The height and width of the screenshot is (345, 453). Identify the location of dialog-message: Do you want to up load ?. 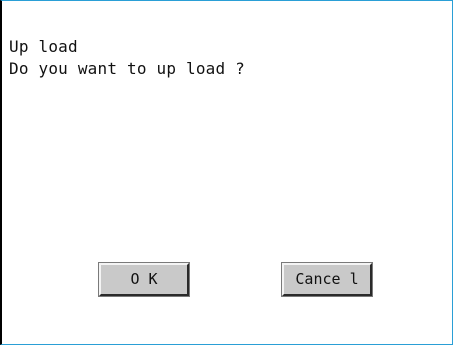
(127, 68).